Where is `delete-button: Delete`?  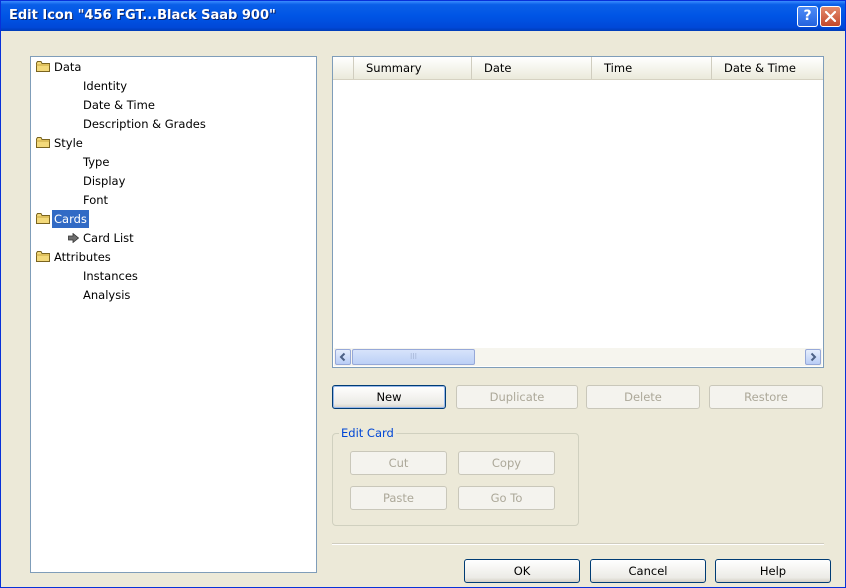 delete-button: Delete is located at coordinates (643, 397).